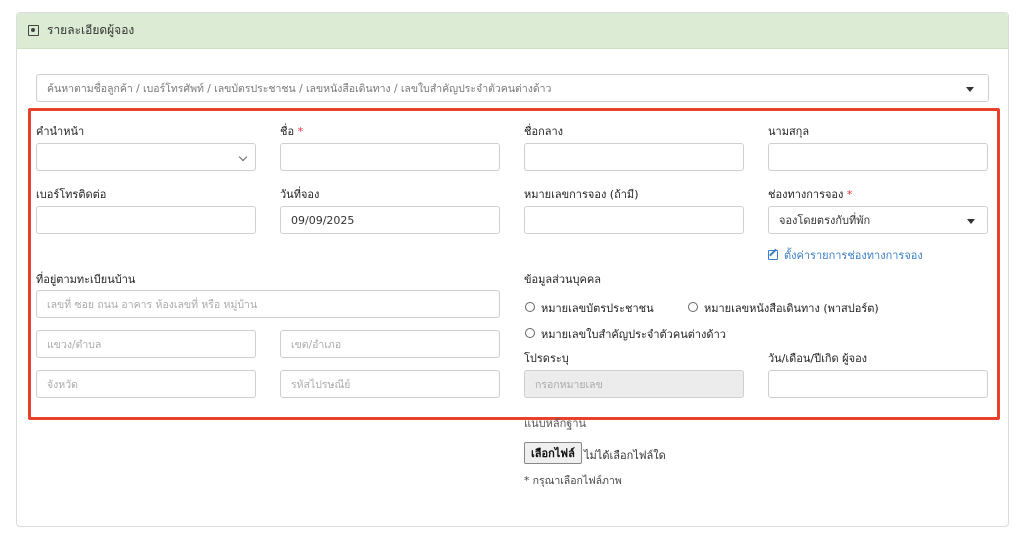 The image size is (1024, 539). Describe the element at coordinates (60, 131) in the screenshot. I see `title-prefix-label: คำนำหน้า` at that location.